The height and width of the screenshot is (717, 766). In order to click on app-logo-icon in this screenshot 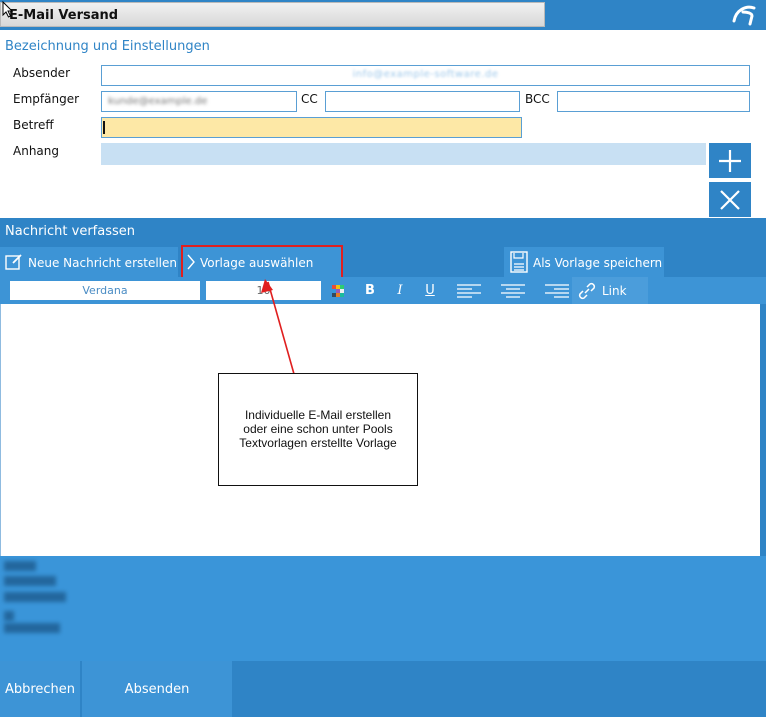, I will do `click(744, 15)`.